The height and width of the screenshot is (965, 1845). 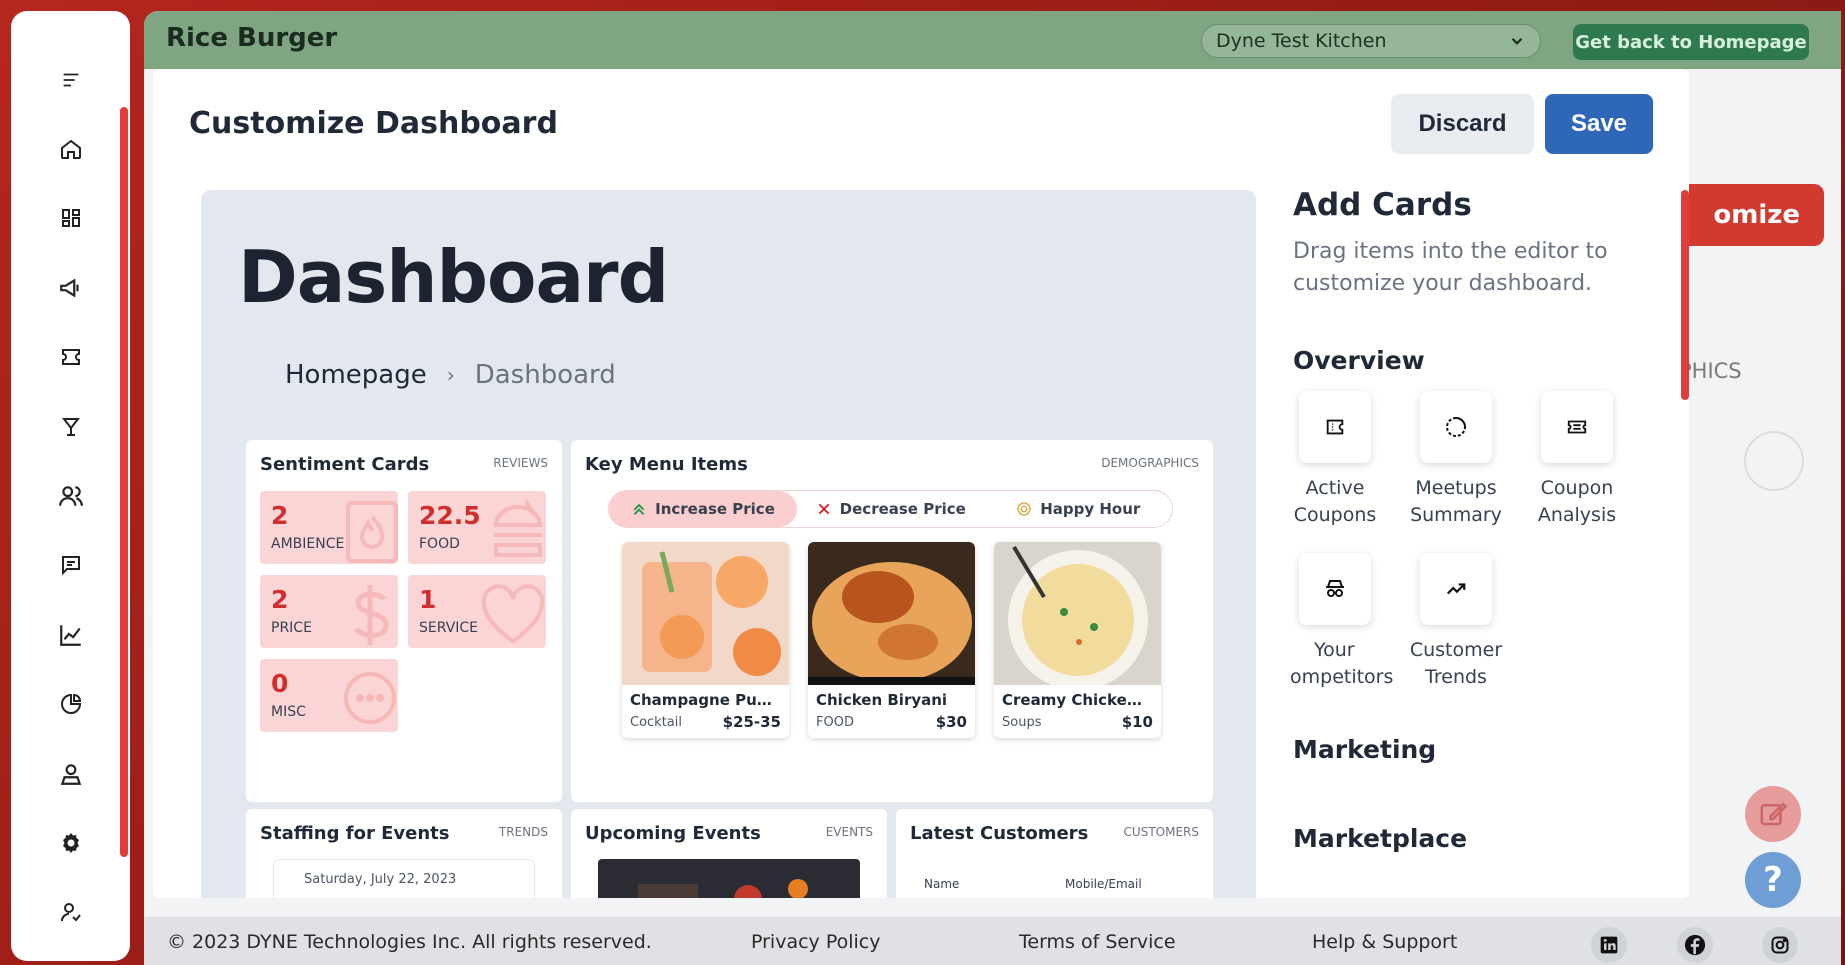 I want to click on key-menu-title: Key Menu Items, so click(x=666, y=464).